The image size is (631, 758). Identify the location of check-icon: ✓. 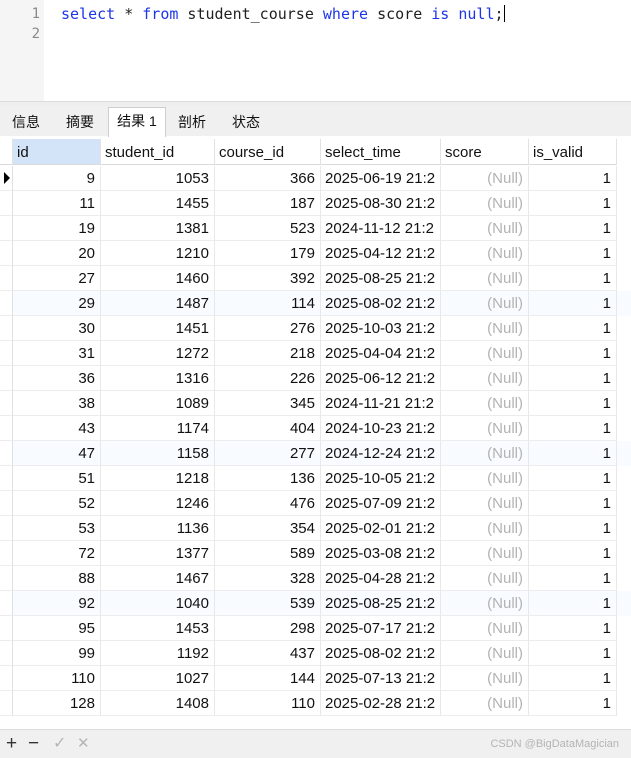
(59, 744).